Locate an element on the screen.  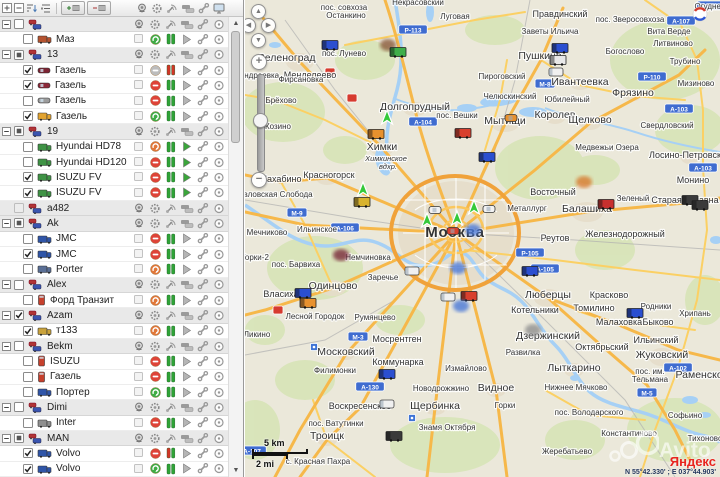
scrollbar-thumb is located at coordinates (235, 87).